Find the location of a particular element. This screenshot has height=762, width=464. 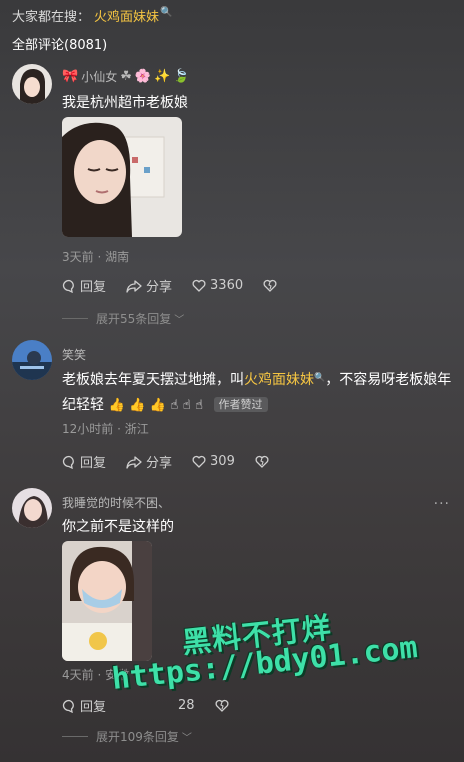

search-term: 火鸡面妹妹 is located at coordinates (126, 15).